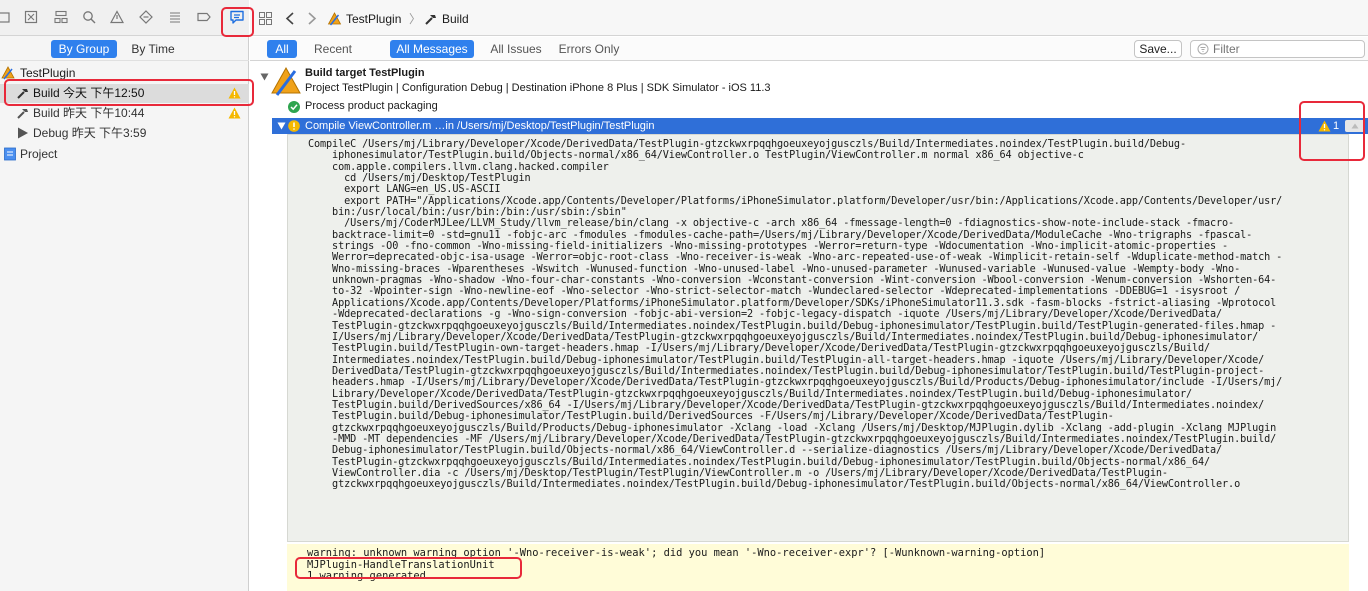  Describe the element at coordinates (432, 49) in the screenshot. I see `all-messages-button: All Messages` at that location.